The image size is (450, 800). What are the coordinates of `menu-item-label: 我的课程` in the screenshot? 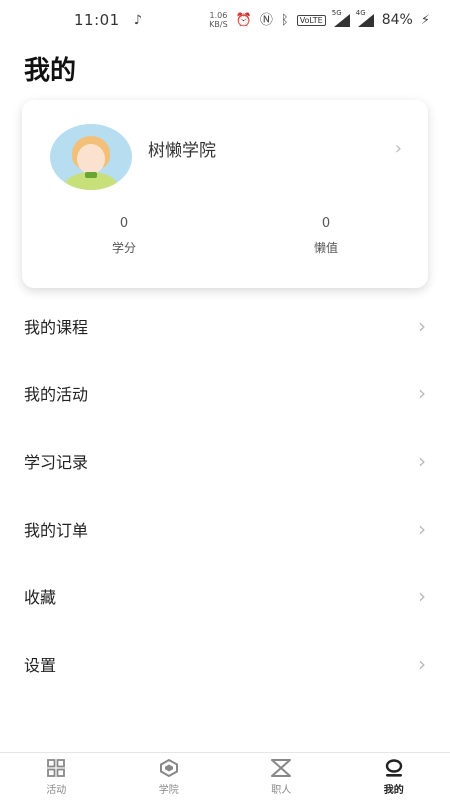 It's located at (56, 327).